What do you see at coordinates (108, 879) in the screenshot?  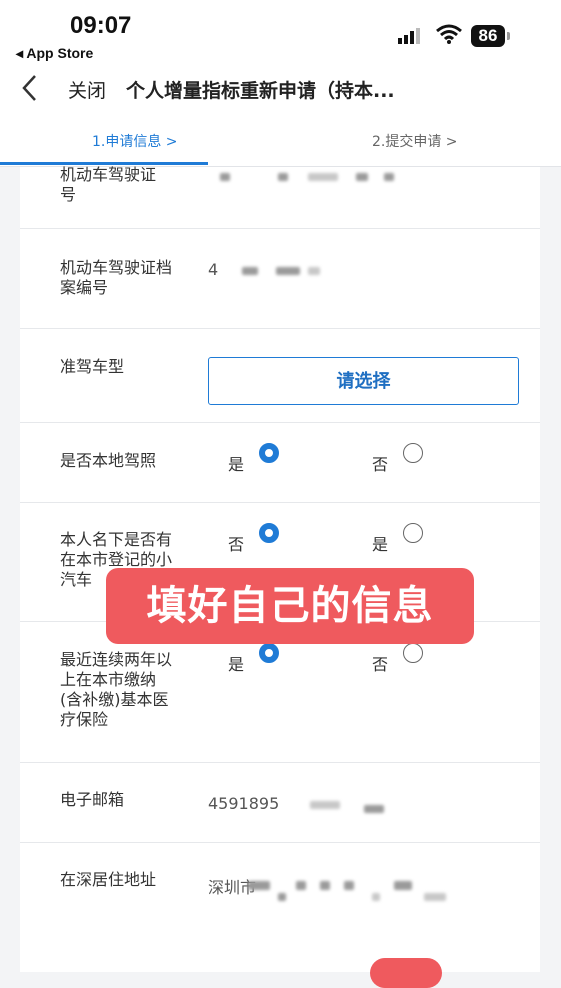 I see `address-label: 在深居住地址` at bounding box center [108, 879].